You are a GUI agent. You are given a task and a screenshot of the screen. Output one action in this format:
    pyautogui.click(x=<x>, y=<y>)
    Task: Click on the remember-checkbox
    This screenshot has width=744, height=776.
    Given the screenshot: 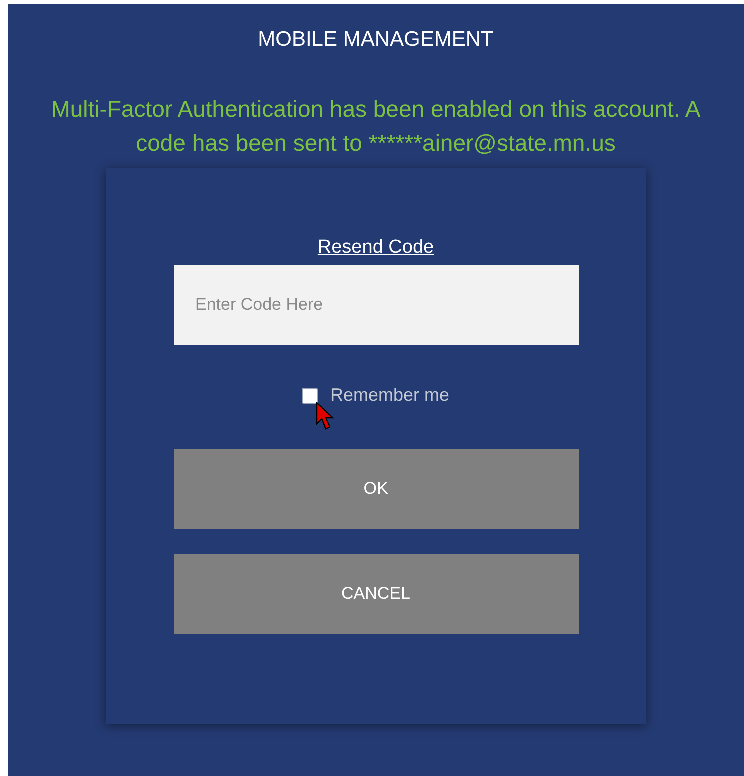 What is the action you would take?
    pyautogui.click(x=310, y=396)
    